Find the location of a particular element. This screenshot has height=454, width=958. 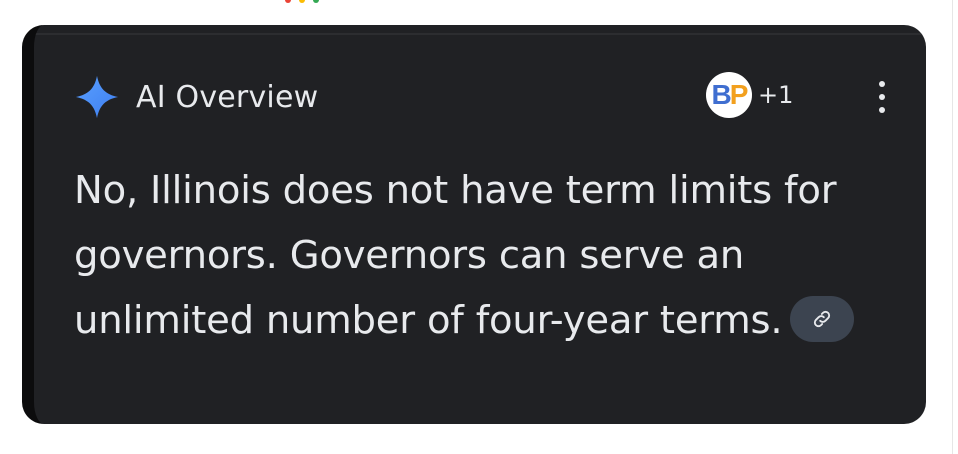

favicon-letter-p: P is located at coordinates (739, 94).